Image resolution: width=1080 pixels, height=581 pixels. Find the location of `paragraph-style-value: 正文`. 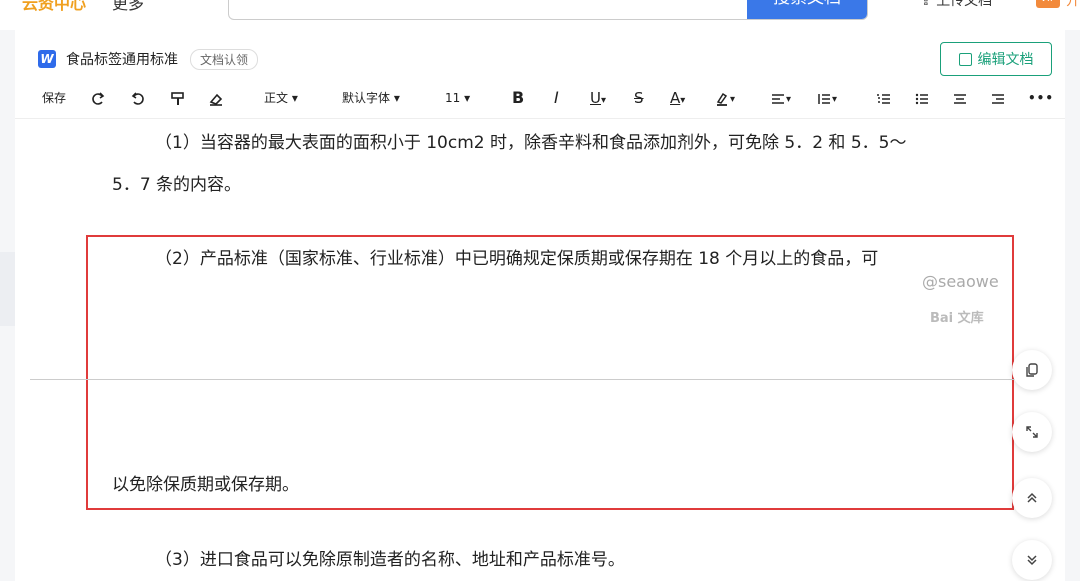

paragraph-style-value: 正文 is located at coordinates (276, 98).